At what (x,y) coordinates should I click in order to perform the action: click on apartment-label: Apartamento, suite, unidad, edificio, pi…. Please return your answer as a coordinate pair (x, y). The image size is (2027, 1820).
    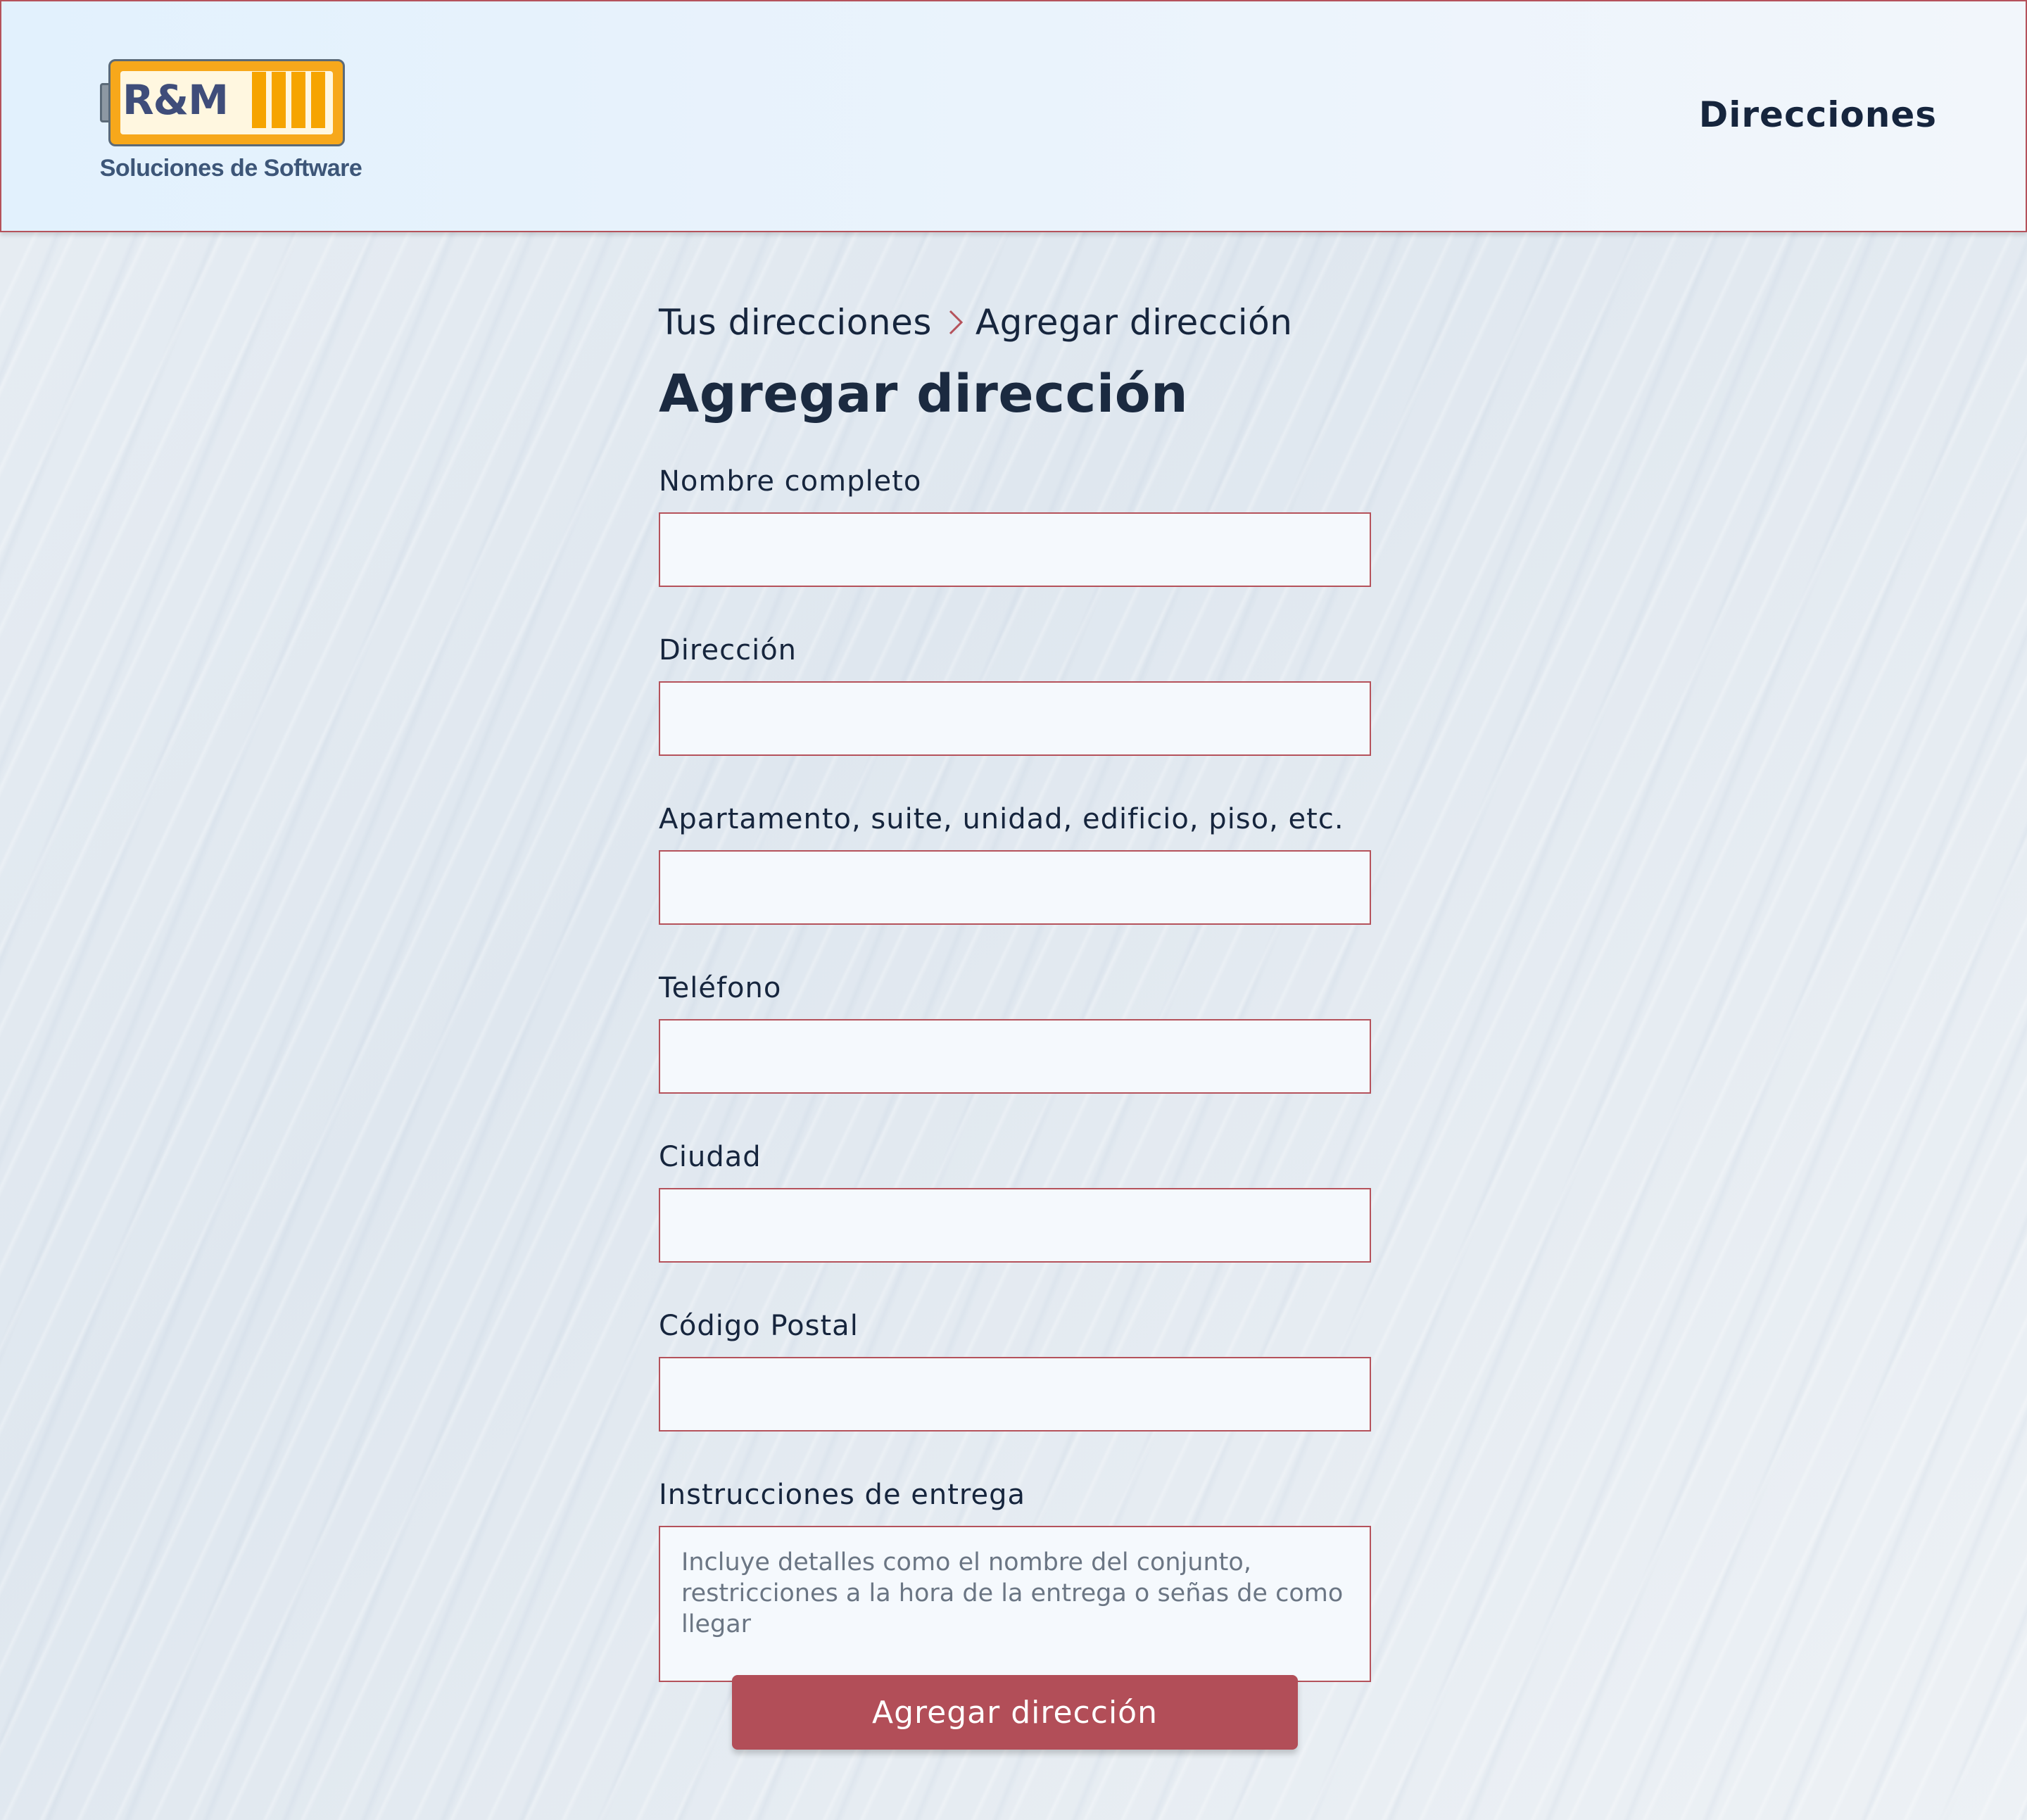
    Looking at the image, I should click on (1001, 819).